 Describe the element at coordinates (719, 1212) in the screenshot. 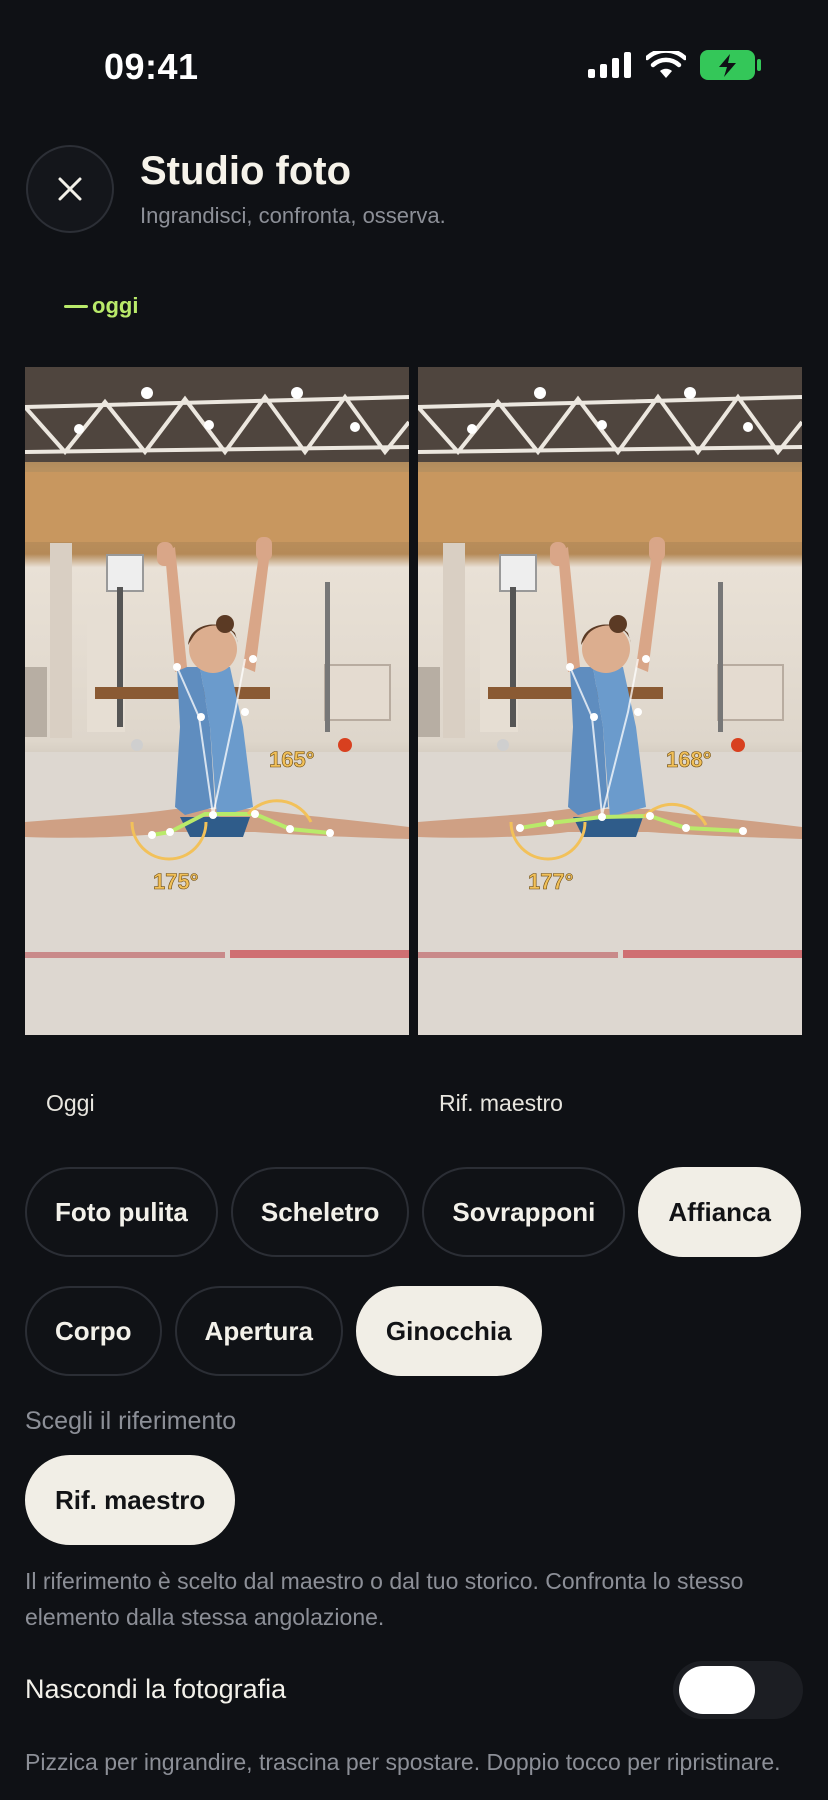

I see `chip-affianca: Affianca` at that location.